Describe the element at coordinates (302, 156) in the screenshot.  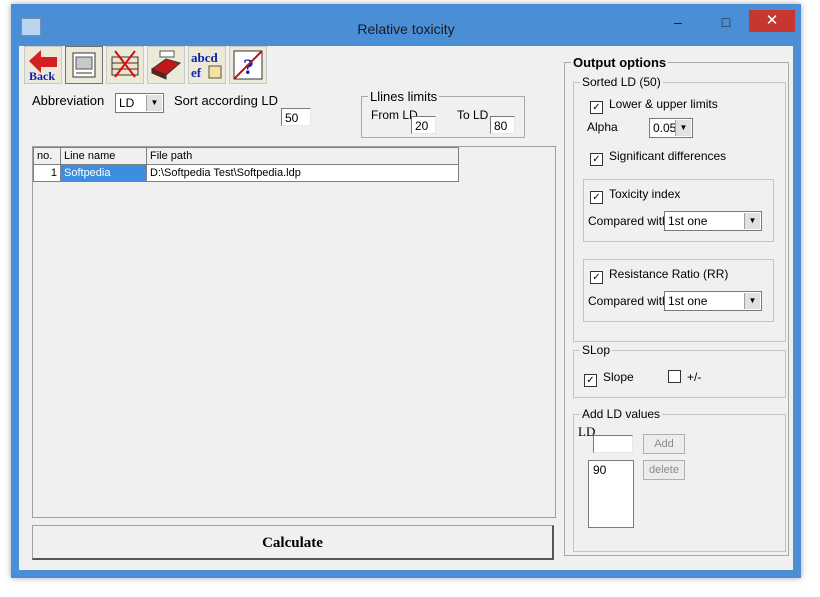
I see `column-file-path: File path` at that location.